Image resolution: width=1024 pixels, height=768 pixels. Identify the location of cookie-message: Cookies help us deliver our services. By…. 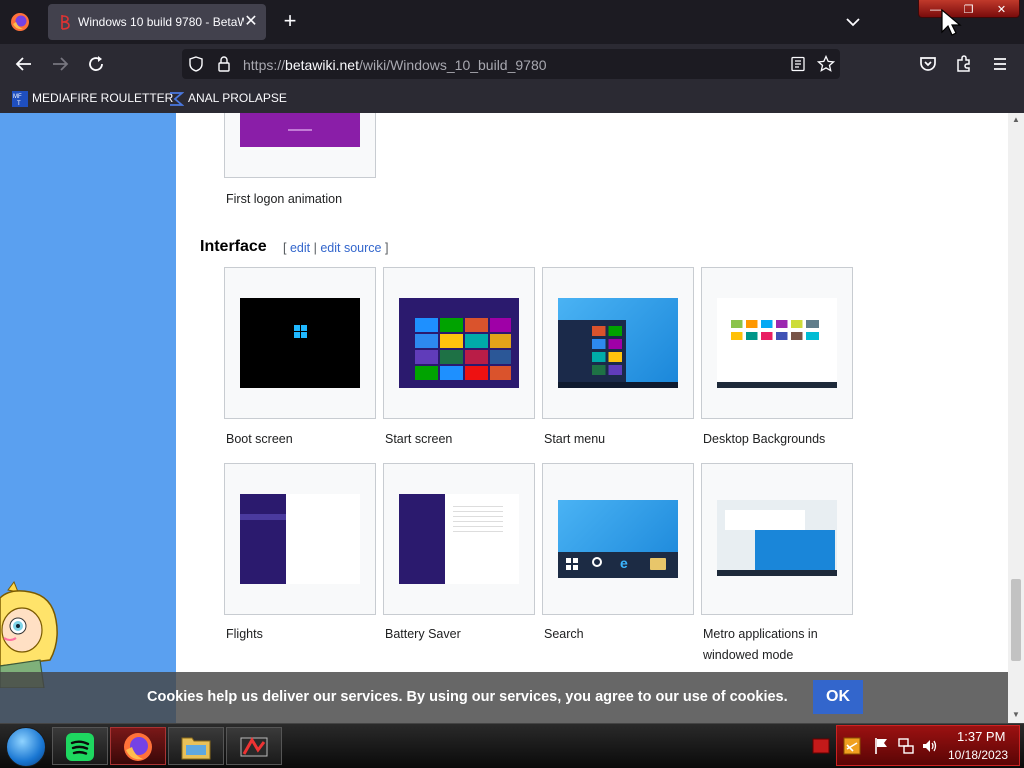
(467, 697).